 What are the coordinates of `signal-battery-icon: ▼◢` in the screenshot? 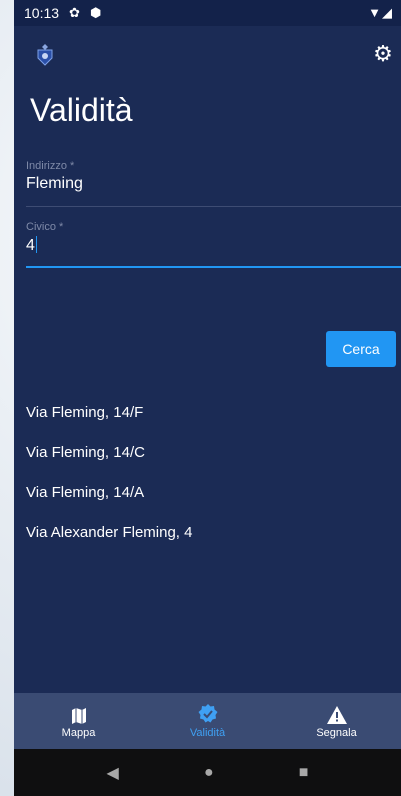 It's located at (380, 12).